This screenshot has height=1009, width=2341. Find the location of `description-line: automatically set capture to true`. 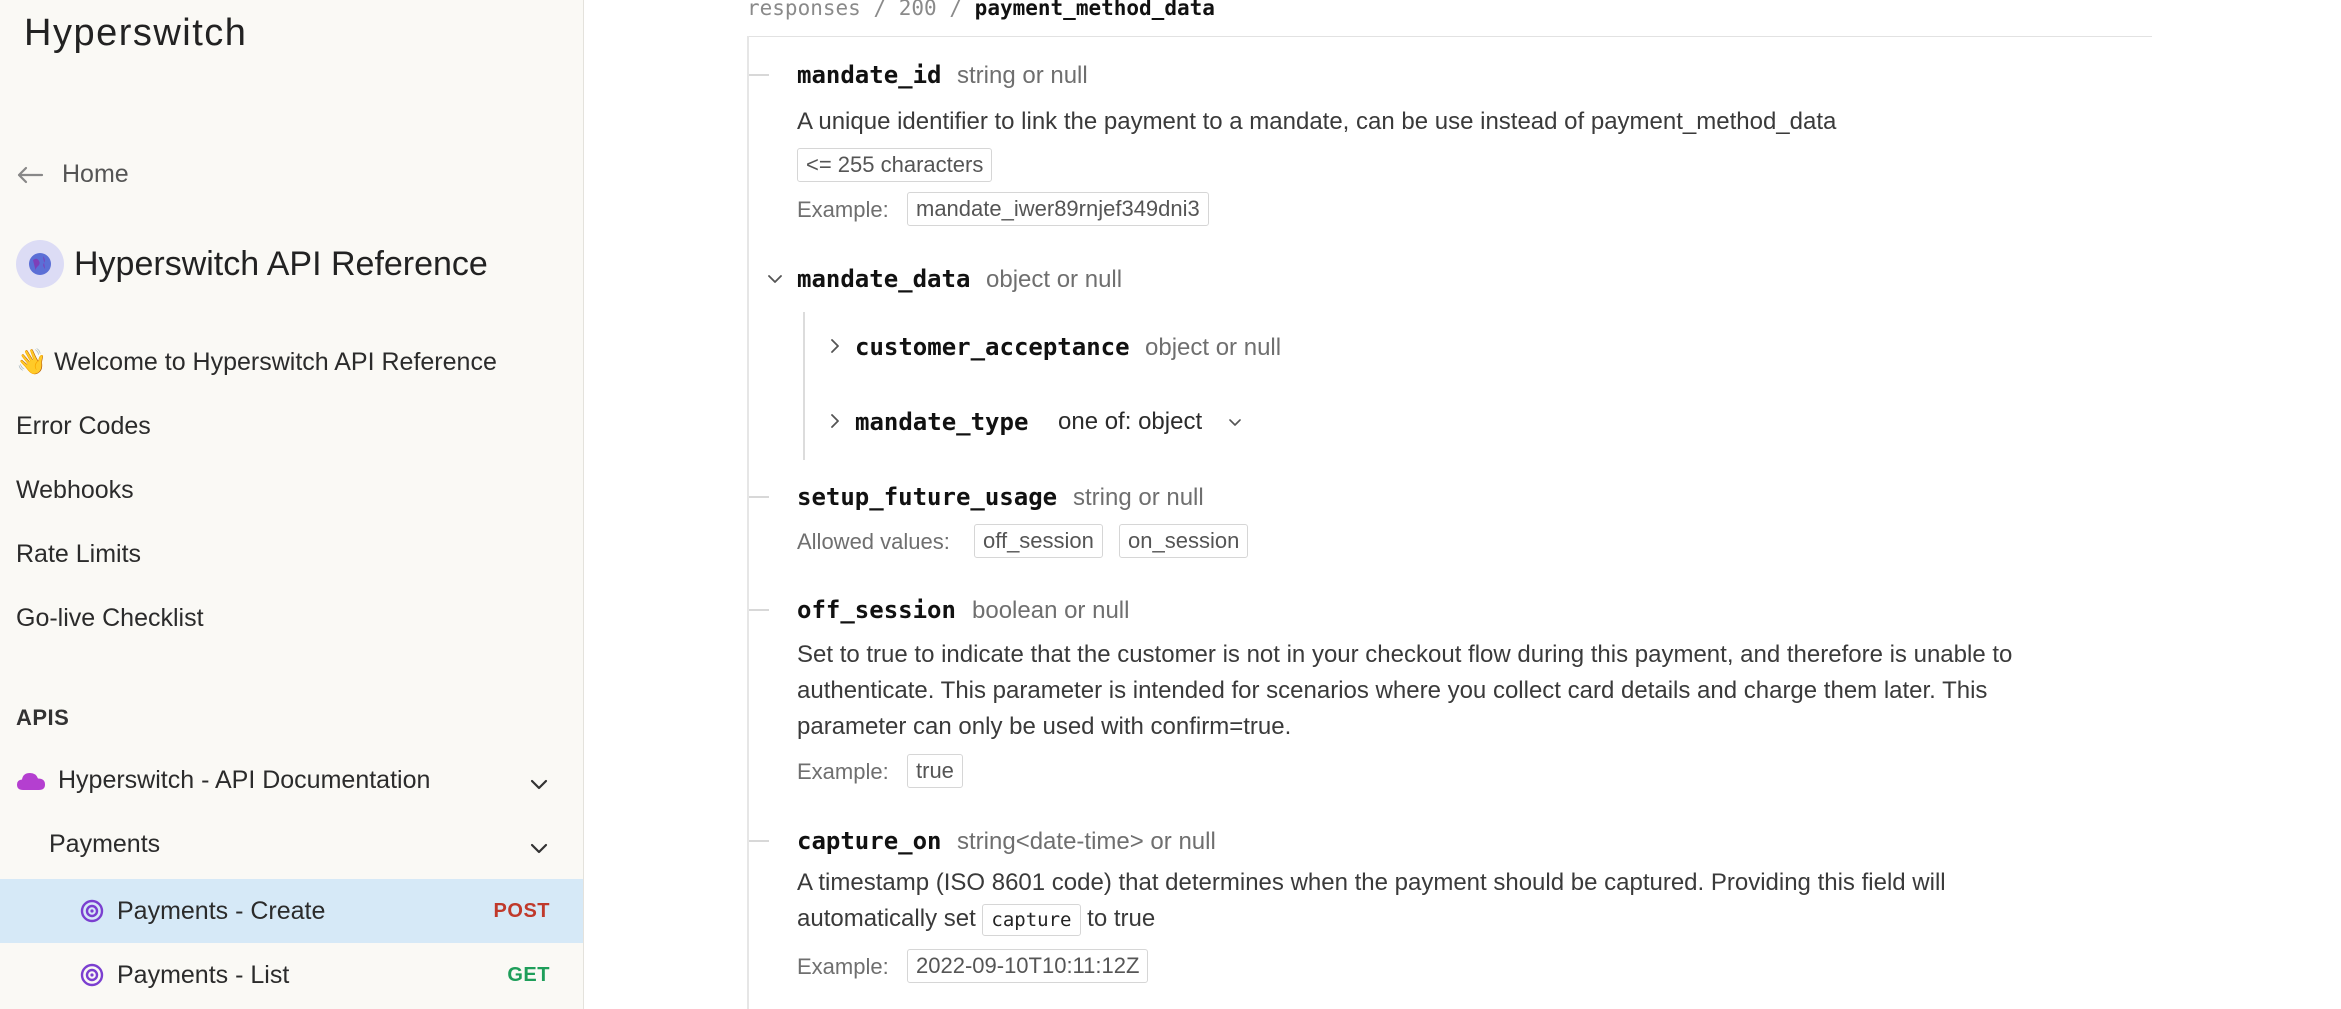

description-line: automatically set capture to true is located at coordinates (1477, 919).